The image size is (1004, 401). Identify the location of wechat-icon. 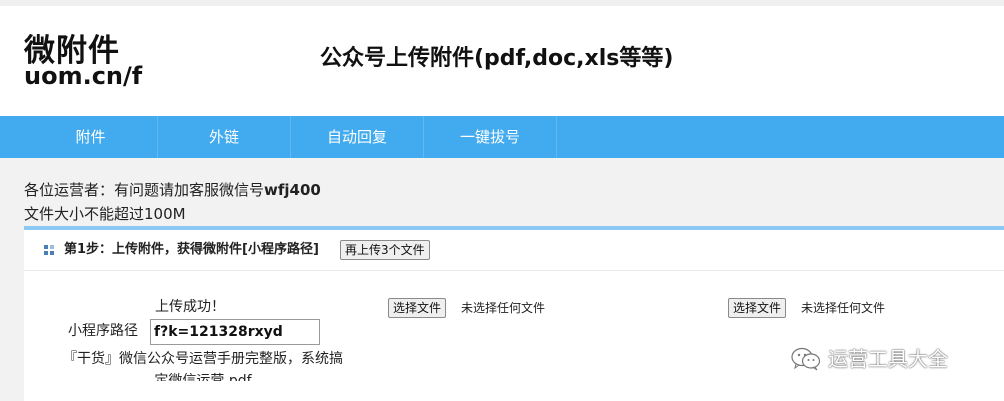
(806, 359).